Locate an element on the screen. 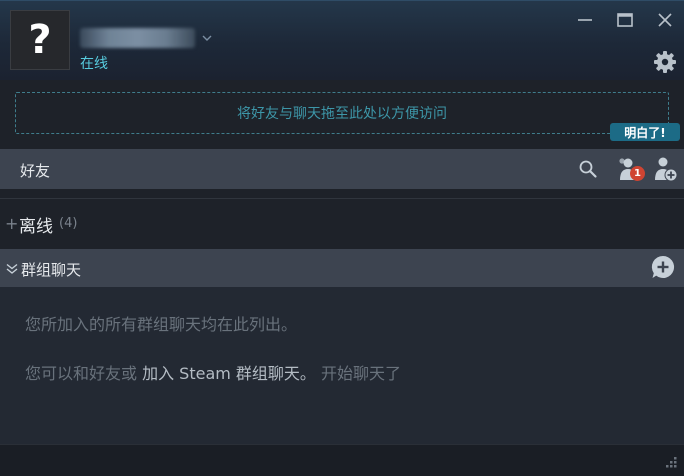 The height and width of the screenshot is (476, 684). avatar-placeholder-glyph: ? is located at coordinates (40, 40).